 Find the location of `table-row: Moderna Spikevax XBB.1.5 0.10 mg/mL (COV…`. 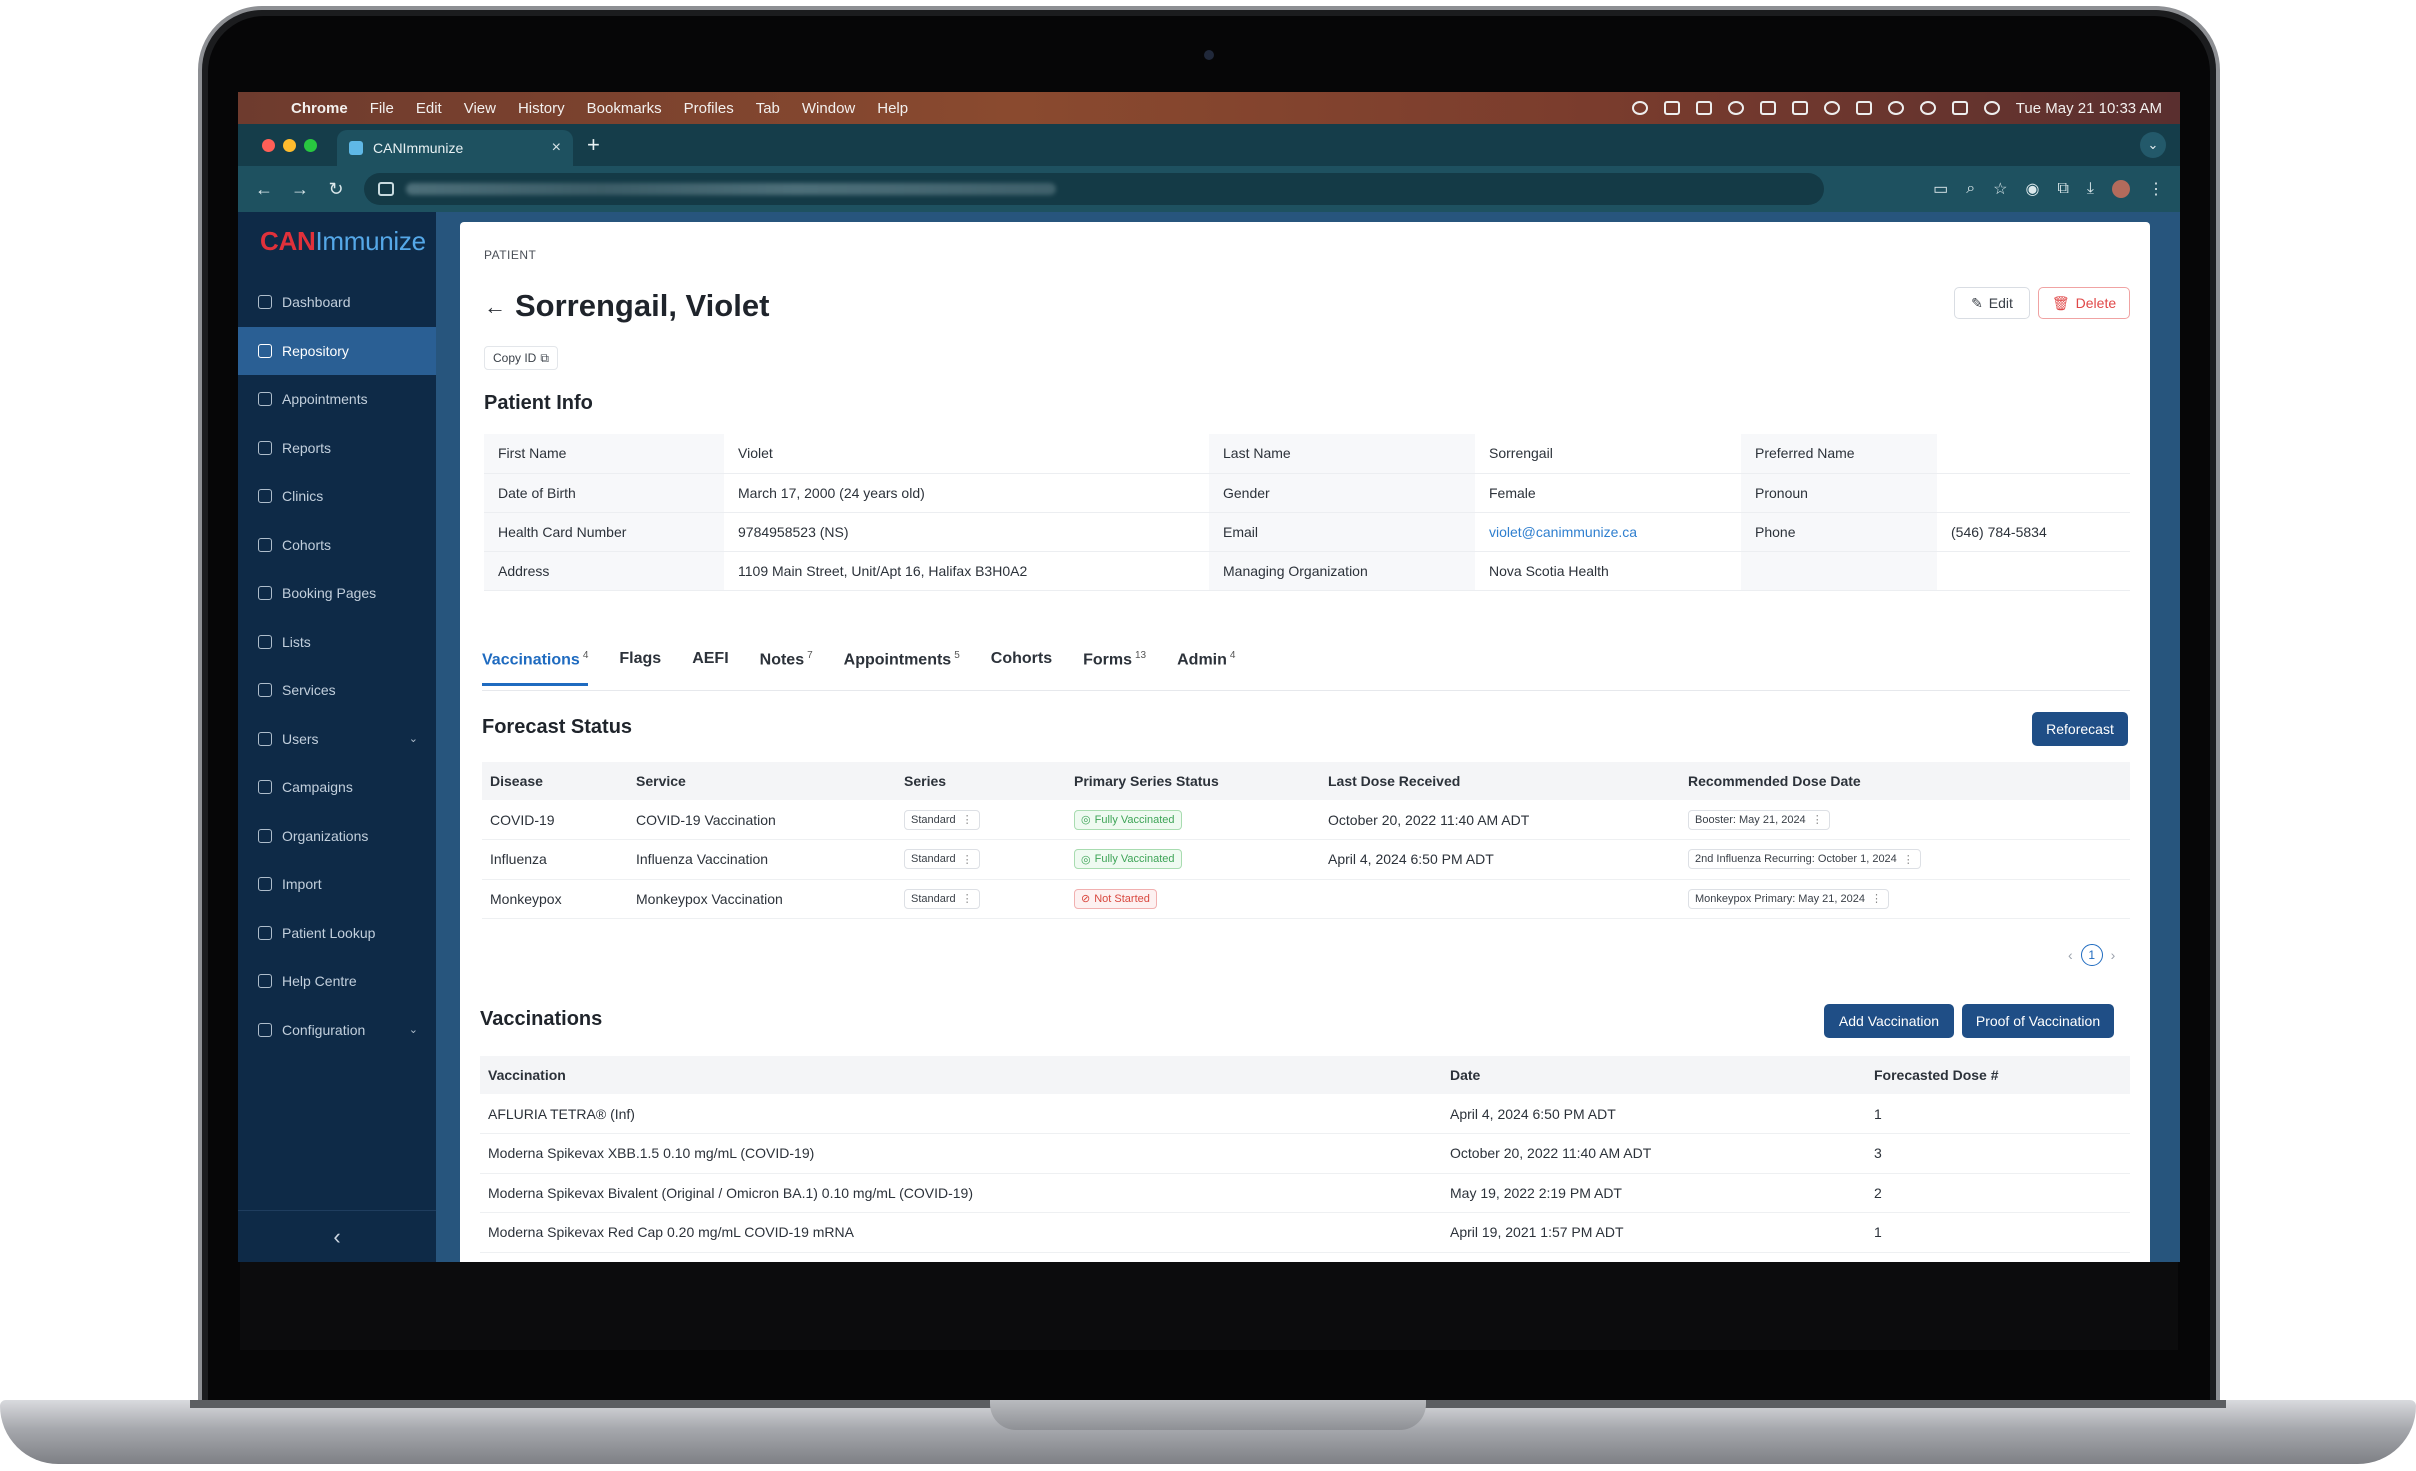

table-row: Moderna Spikevax XBB.1.5 0.10 mg/mL (COV… is located at coordinates (1305, 1153).